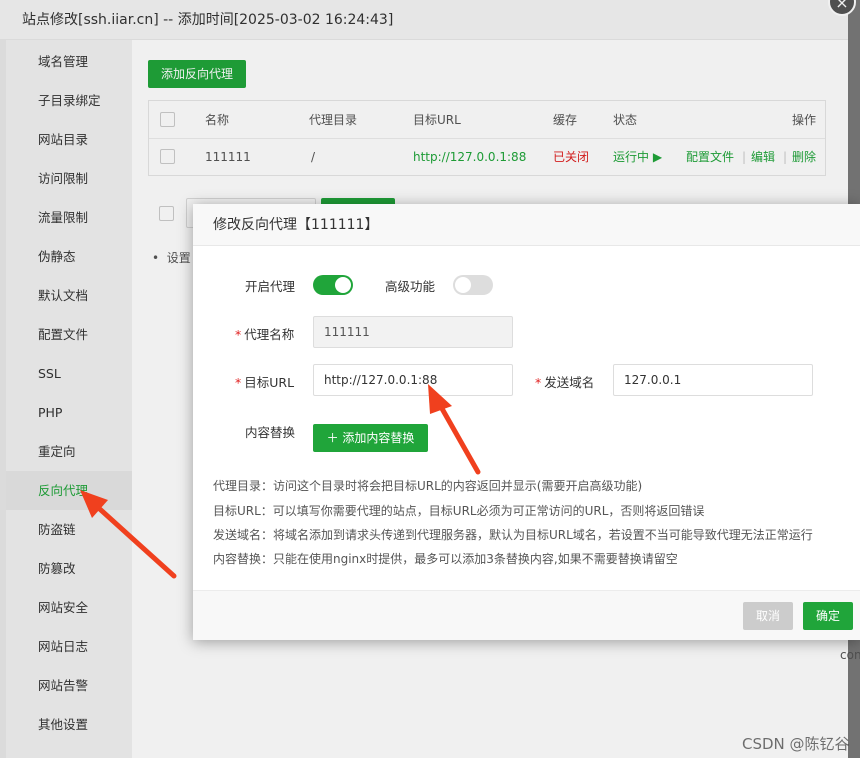 This screenshot has width=860, height=758. I want to click on watermark: CSDN @陈钇谷, so click(796, 744).